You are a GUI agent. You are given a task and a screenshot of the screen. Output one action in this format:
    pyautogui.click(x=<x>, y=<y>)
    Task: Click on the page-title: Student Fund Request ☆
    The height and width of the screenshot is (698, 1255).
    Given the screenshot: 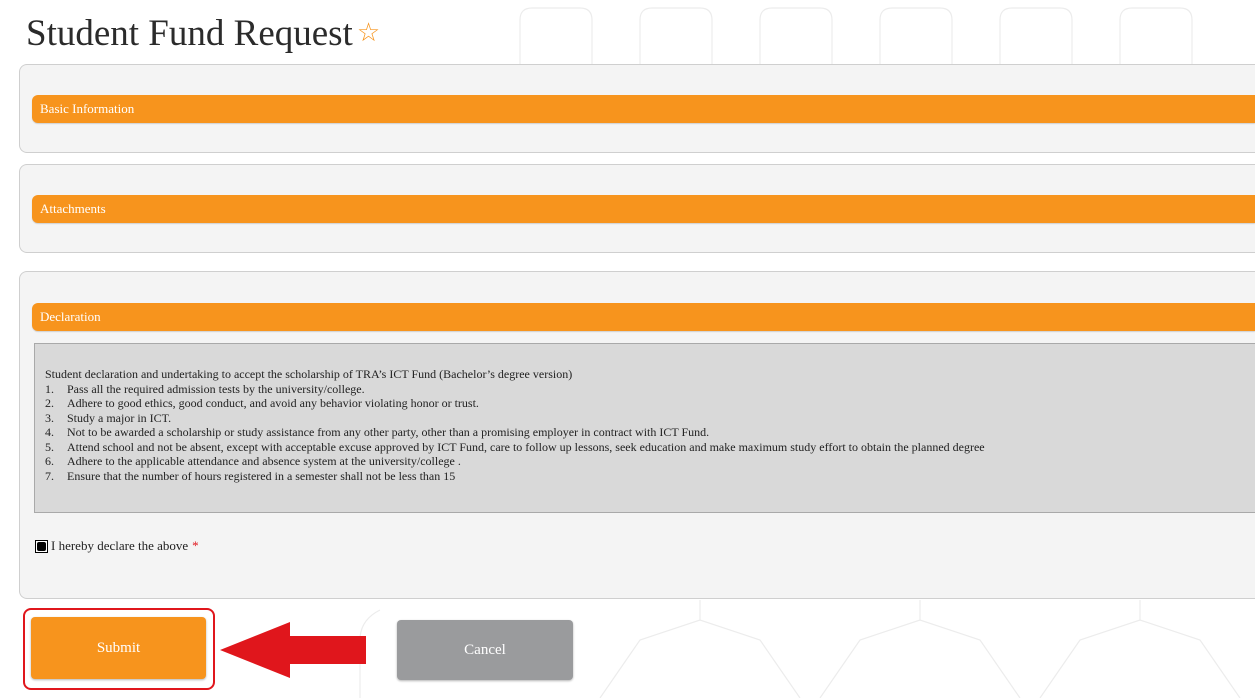 What is the action you would take?
    pyautogui.click(x=203, y=35)
    